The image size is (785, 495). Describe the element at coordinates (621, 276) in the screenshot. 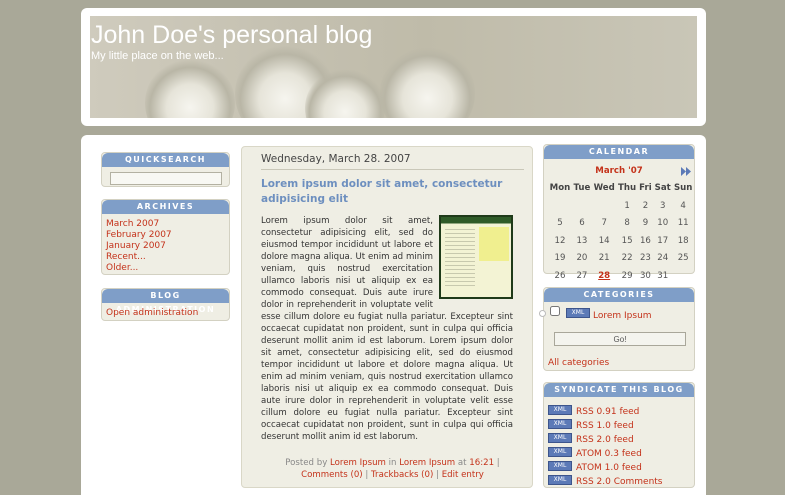

I see `calendar-week-row: 26 27 28 29 30 31` at that location.